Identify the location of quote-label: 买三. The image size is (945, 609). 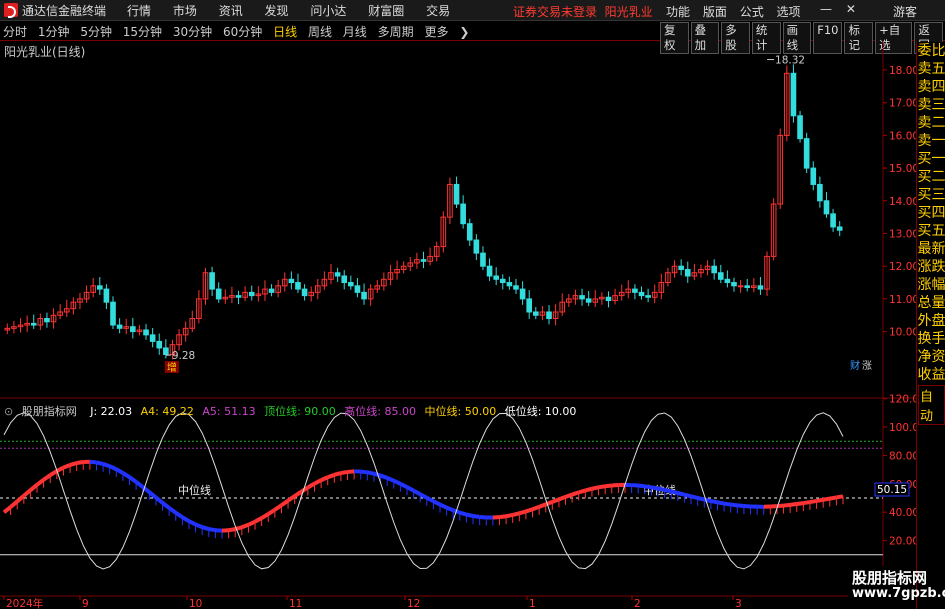
(931, 195).